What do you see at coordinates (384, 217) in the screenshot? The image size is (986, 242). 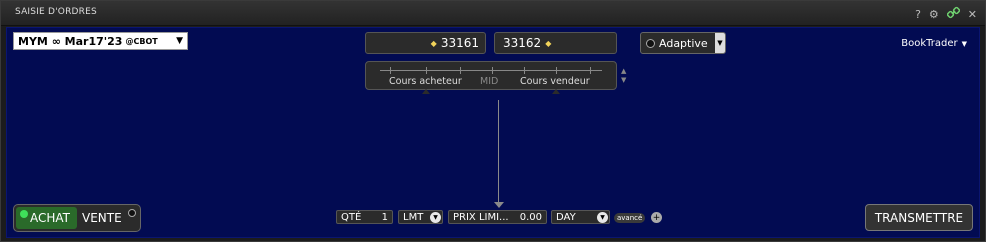 I see `quantity-value: 1` at bounding box center [384, 217].